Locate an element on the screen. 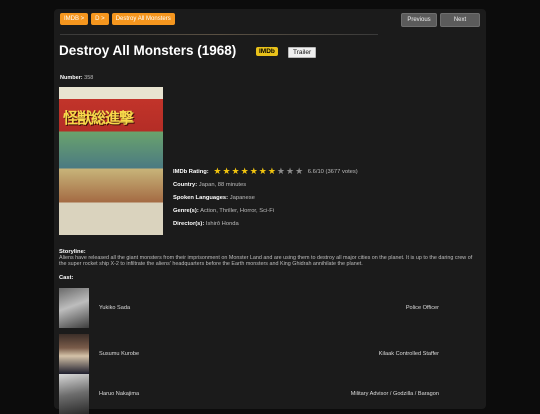 The image size is (540, 414). breadcrumb-imdb: IMDB > is located at coordinates (74, 19).